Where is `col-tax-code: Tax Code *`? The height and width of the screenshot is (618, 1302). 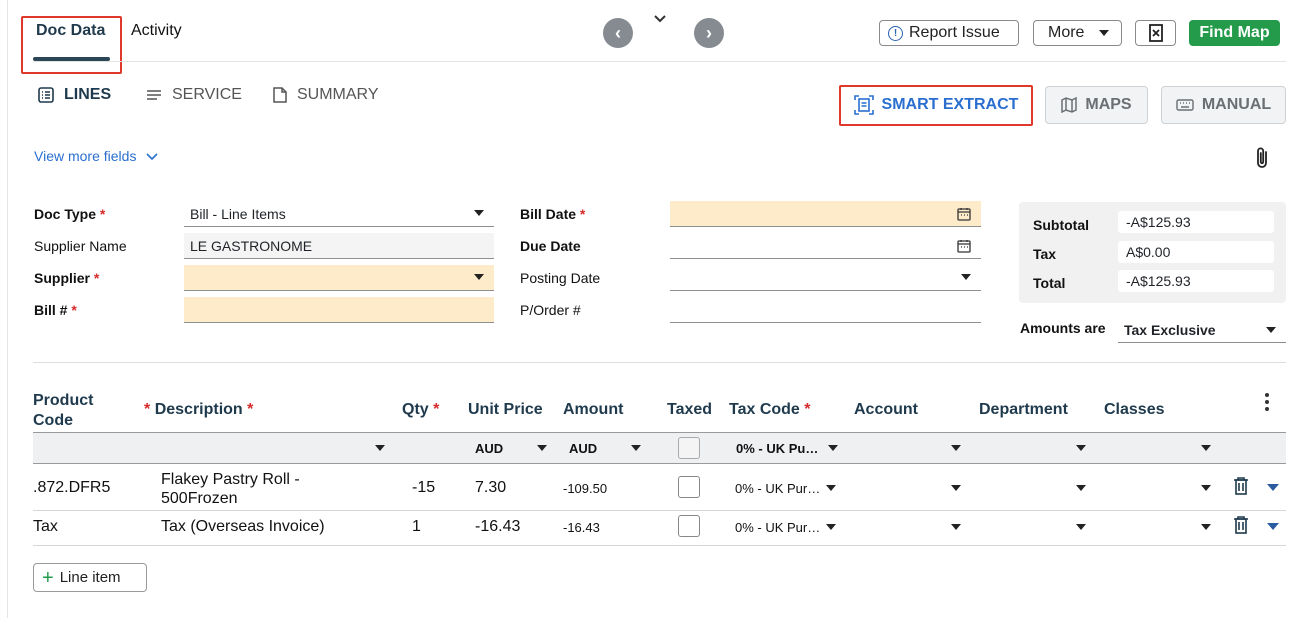
col-tax-code: Tax Code * is located at coordinates (770, 410).